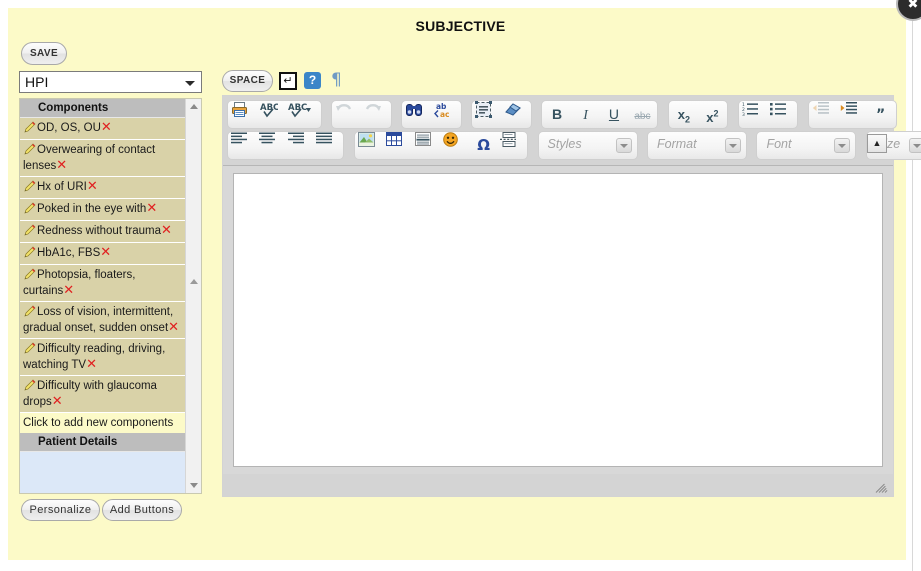  Describe the element at coordinates (642, 114) in the screenshot. I see `strike-icon: abc` at that location.